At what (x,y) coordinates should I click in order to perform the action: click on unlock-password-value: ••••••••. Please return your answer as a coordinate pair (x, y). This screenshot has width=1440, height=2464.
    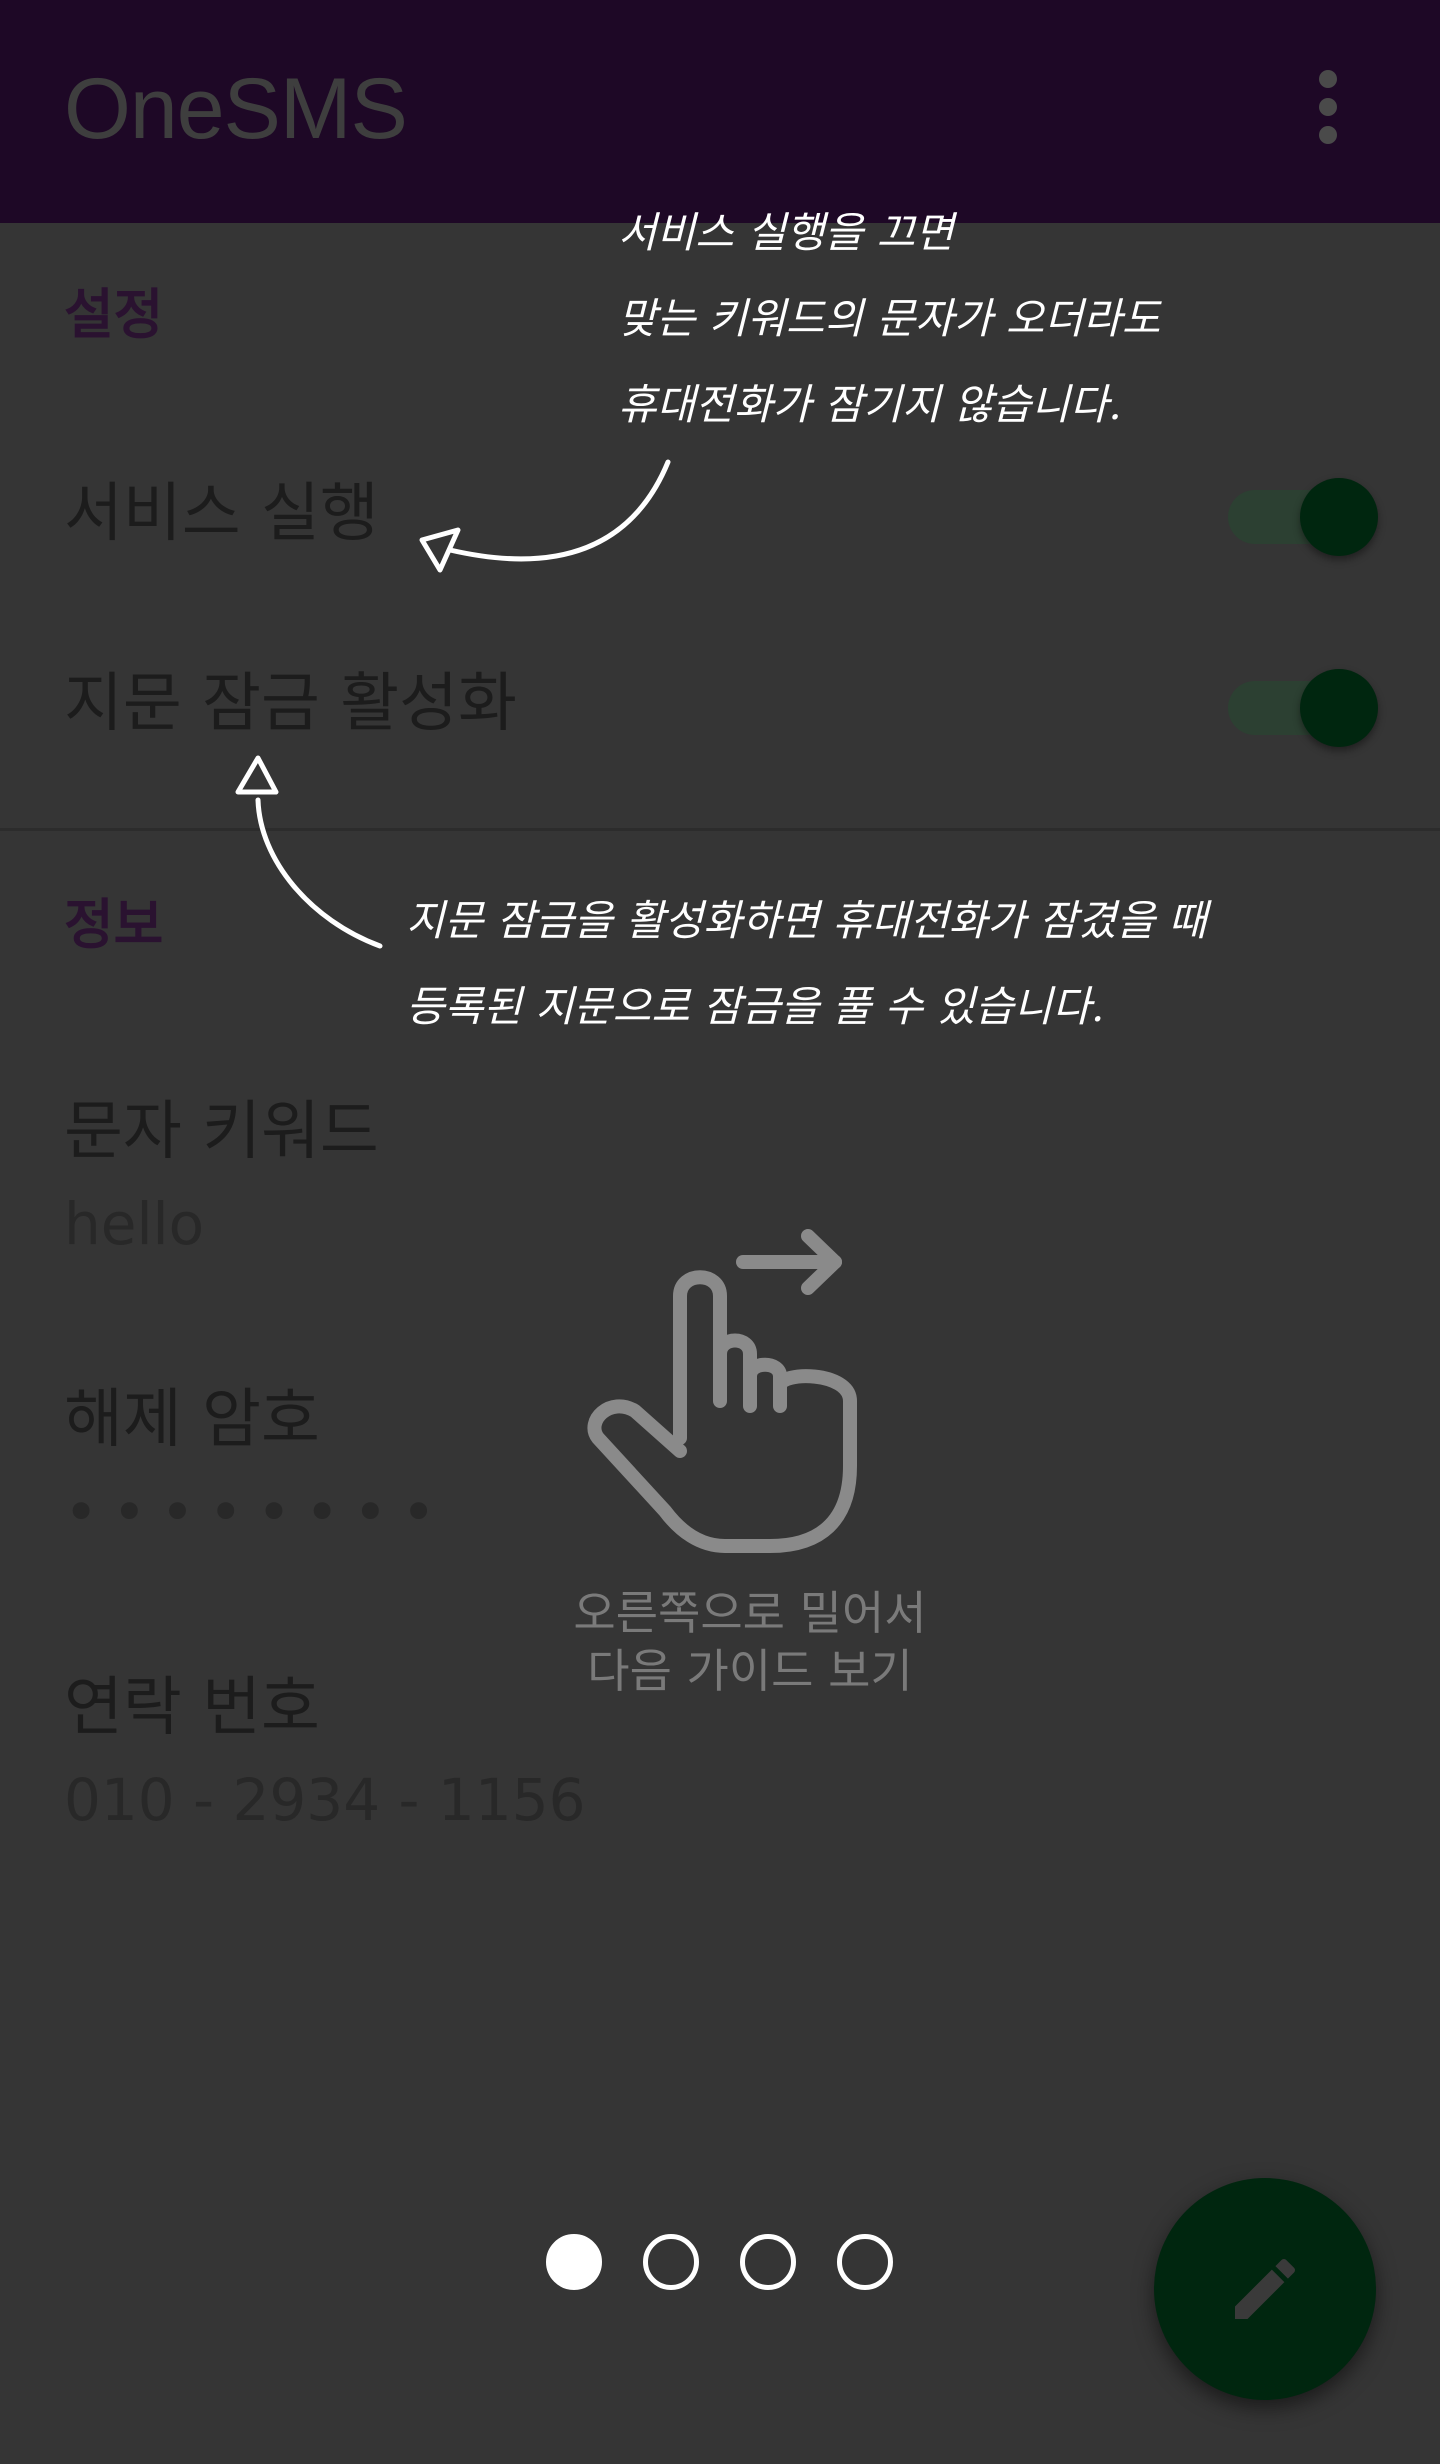
    Looking at the image, I should click on (257, 1512).